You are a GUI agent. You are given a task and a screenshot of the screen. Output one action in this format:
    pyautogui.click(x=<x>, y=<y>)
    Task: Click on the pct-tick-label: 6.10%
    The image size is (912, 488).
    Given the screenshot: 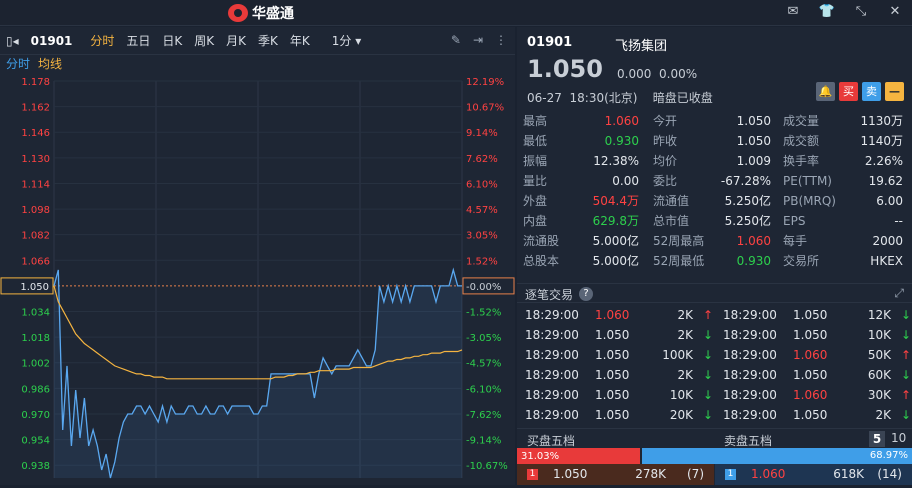 What is the action you would take?
    pyautogui.click(x=482, y=184)
    